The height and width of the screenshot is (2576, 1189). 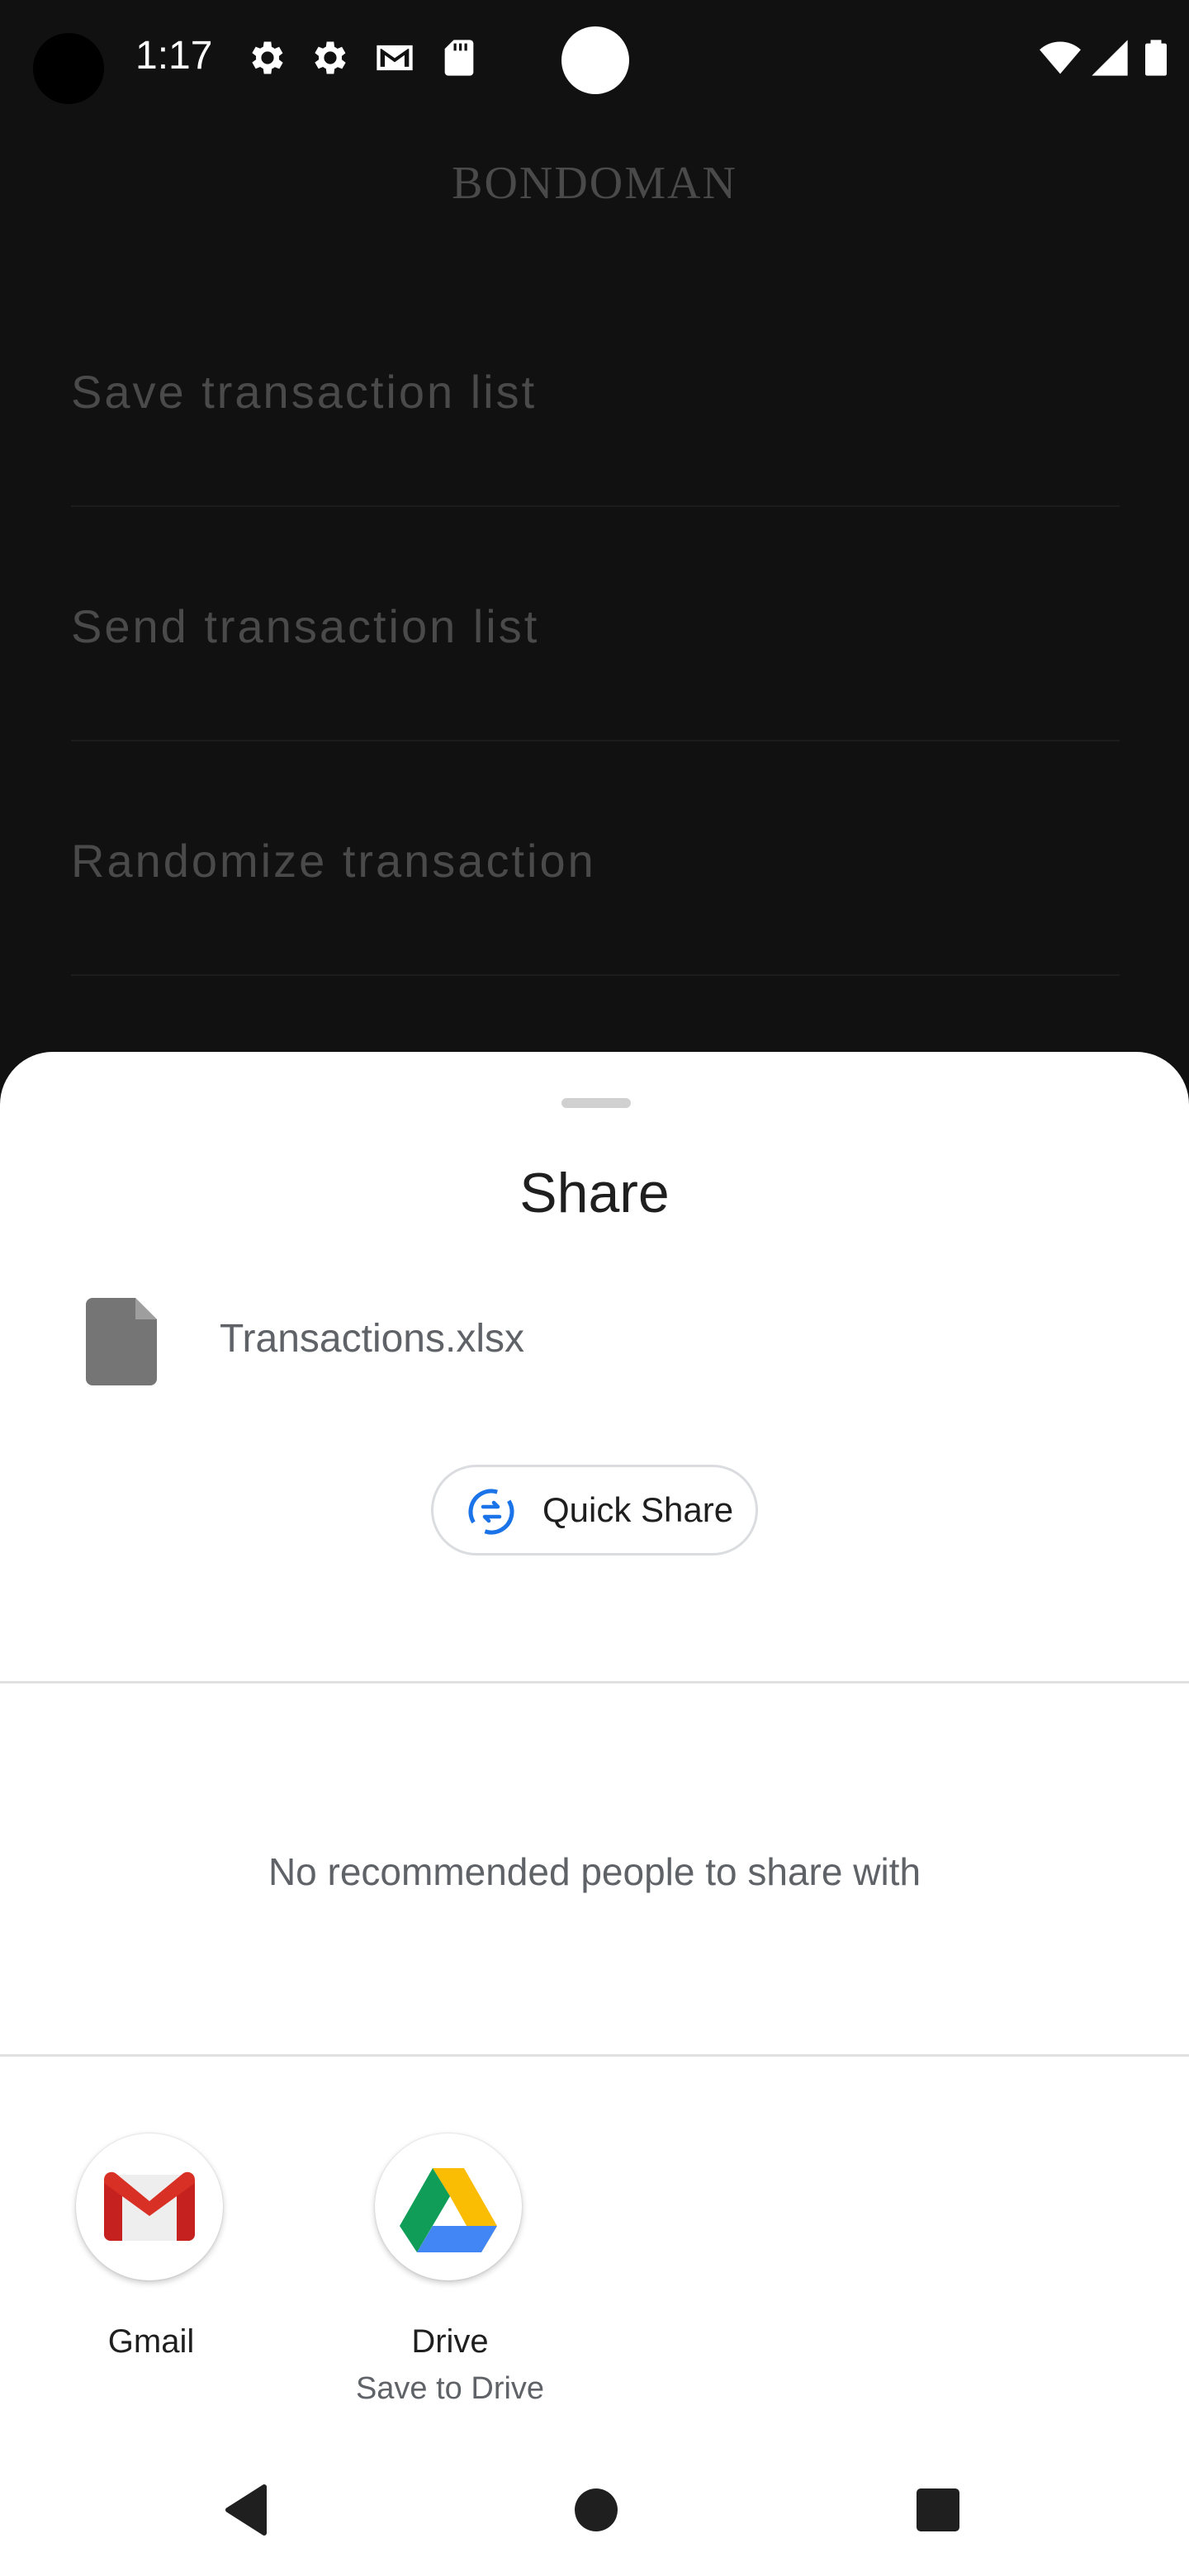 What do you see at coordinates (595, 624) in the screenshot?
I see `menu-item-send-transaction-list: Send transaction list` at bounding box center [595, 624].